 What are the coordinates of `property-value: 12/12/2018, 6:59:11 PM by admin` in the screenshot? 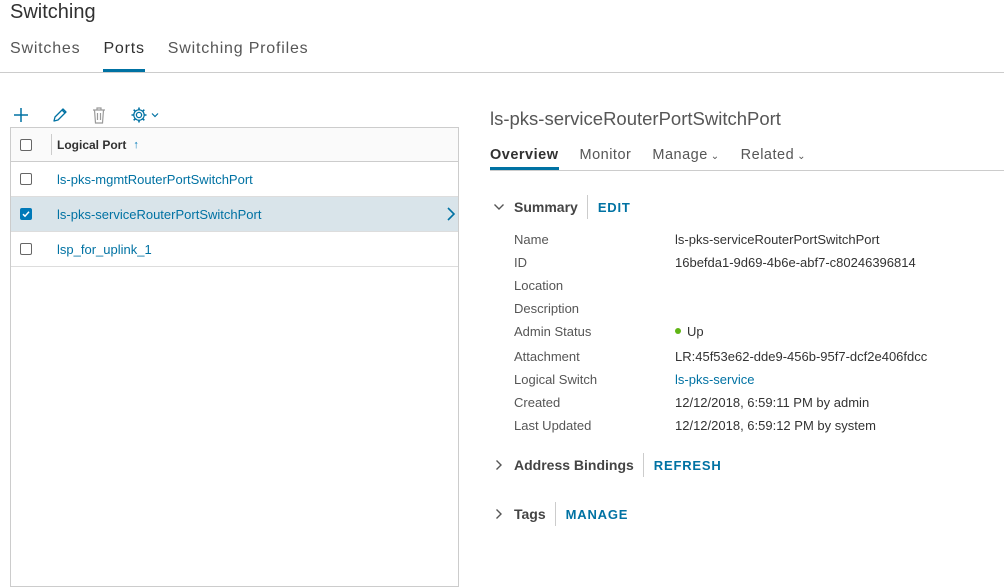 It's located at (772, 402).